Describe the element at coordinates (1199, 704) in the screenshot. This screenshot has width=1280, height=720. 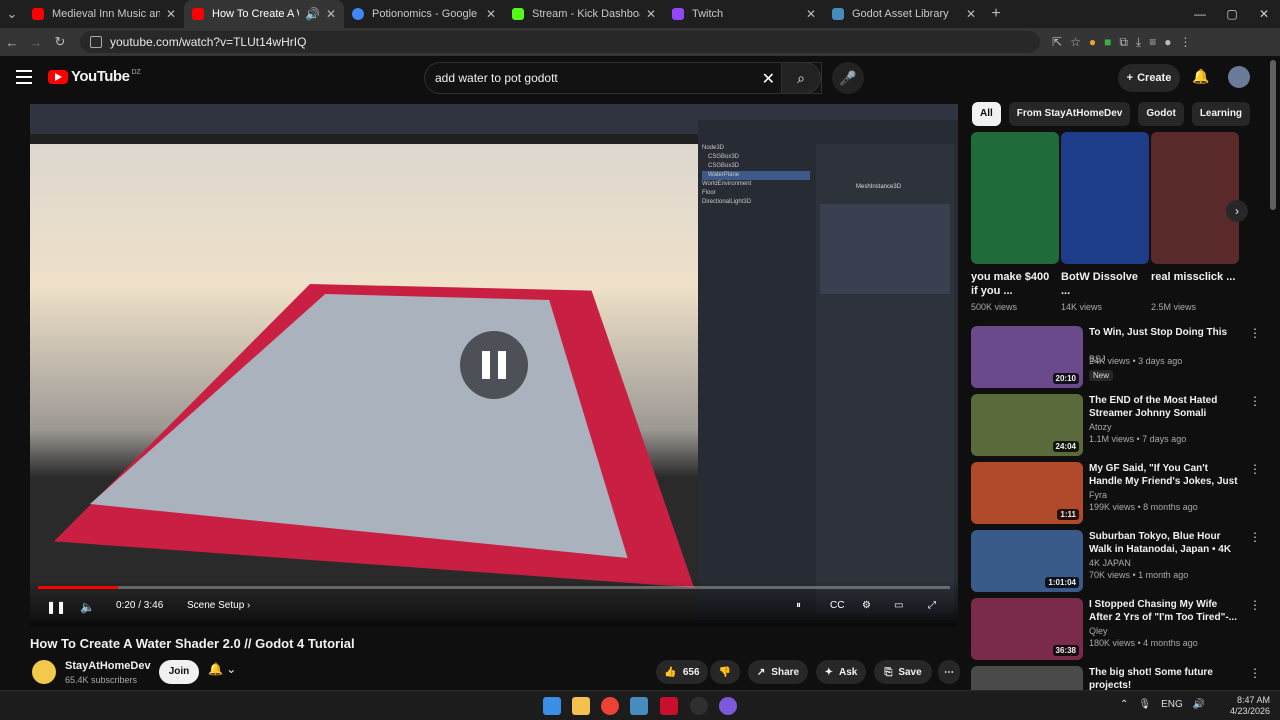
I see `volume-icon: 🔊` at that location.